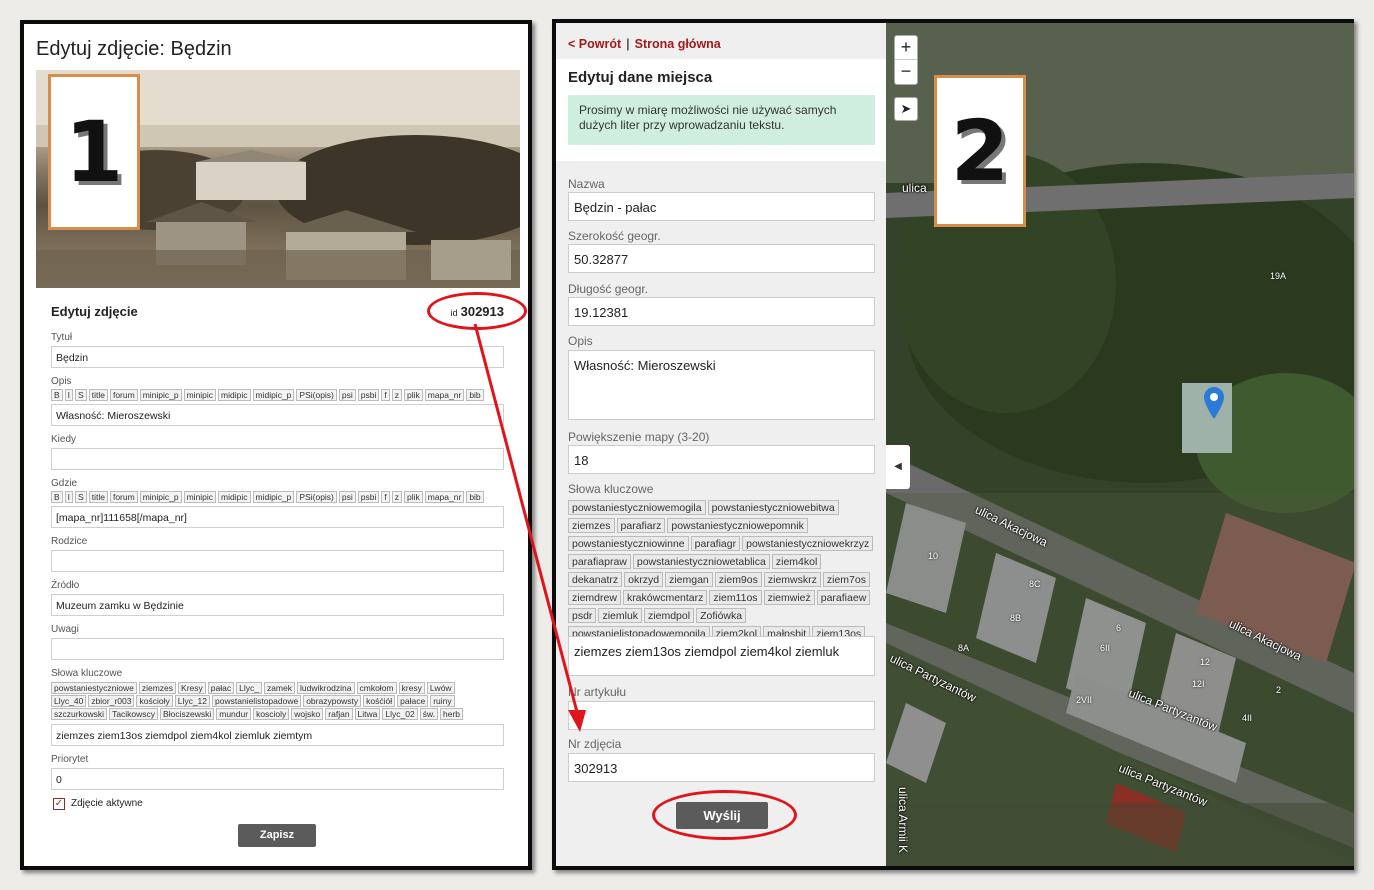  Describe the element at coordinates (594, 44) in the screenshot. I see `back-link: < Powrót` at that location.